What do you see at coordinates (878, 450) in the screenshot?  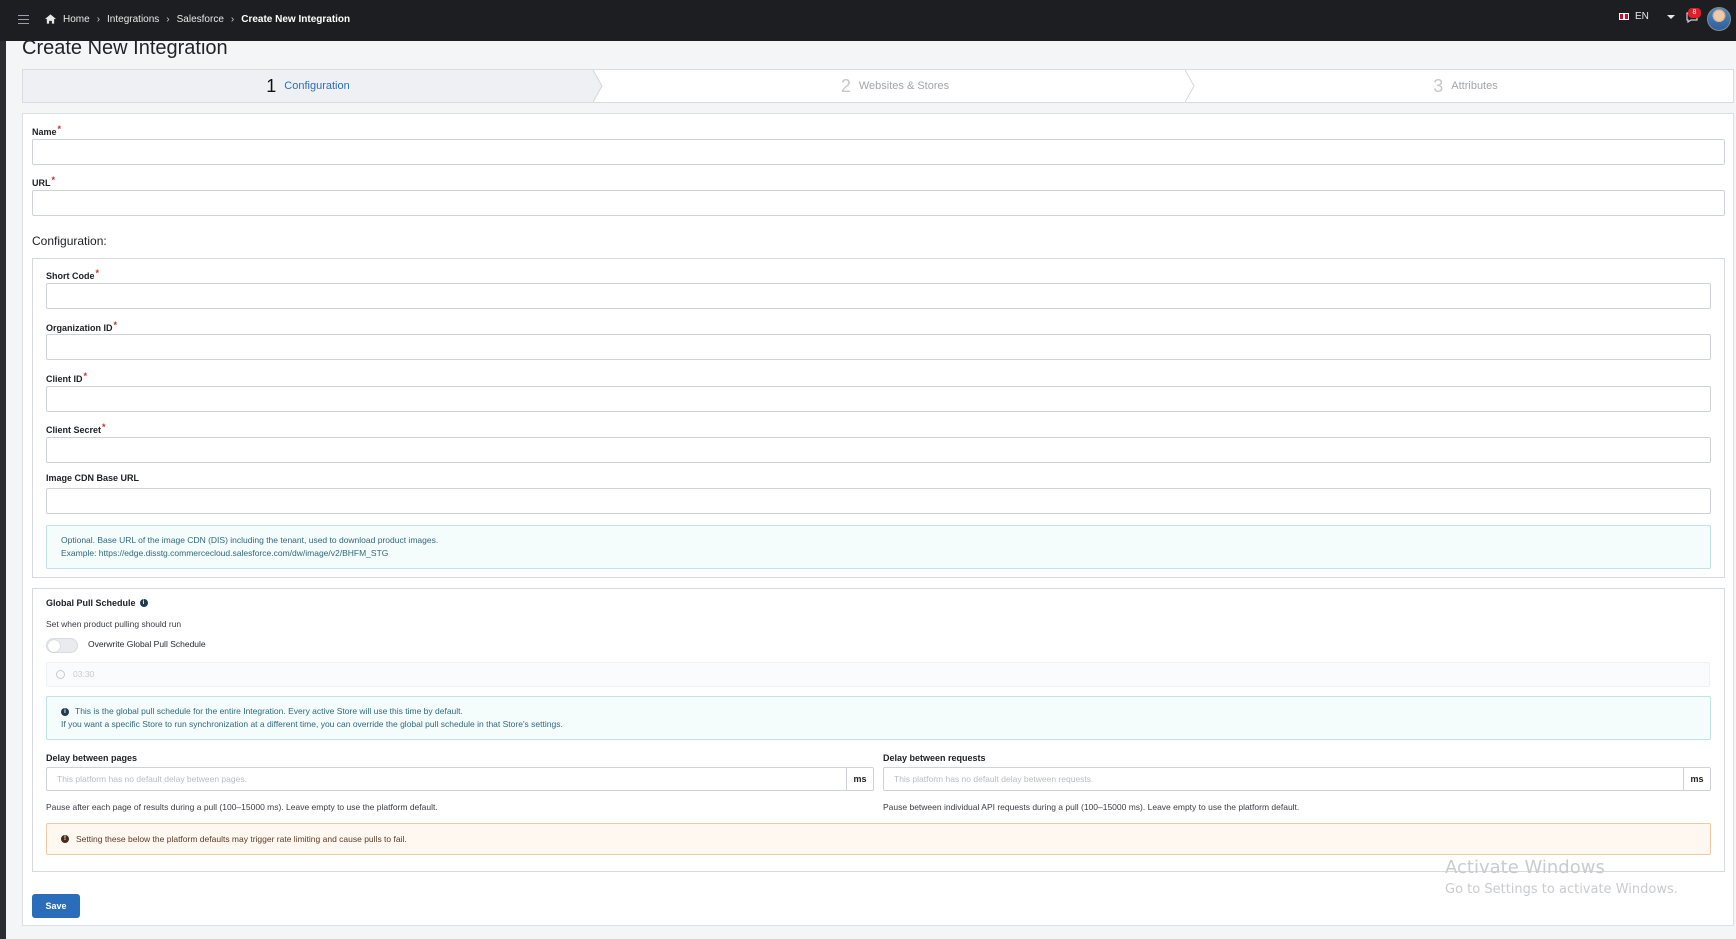 I see `client-secret-input` at bounding box center [878, 450].